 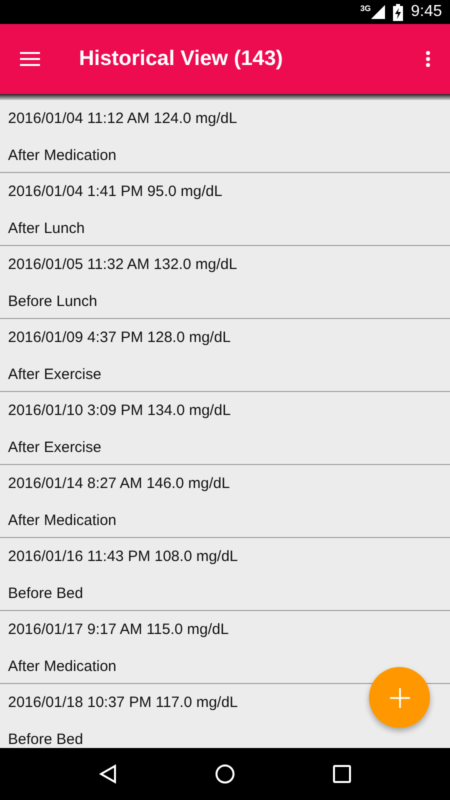 I want to click on reading-item: 2016/01/09 4:37 PM 128.0 mg/dL After Exercise, so click(x=225, y=355).